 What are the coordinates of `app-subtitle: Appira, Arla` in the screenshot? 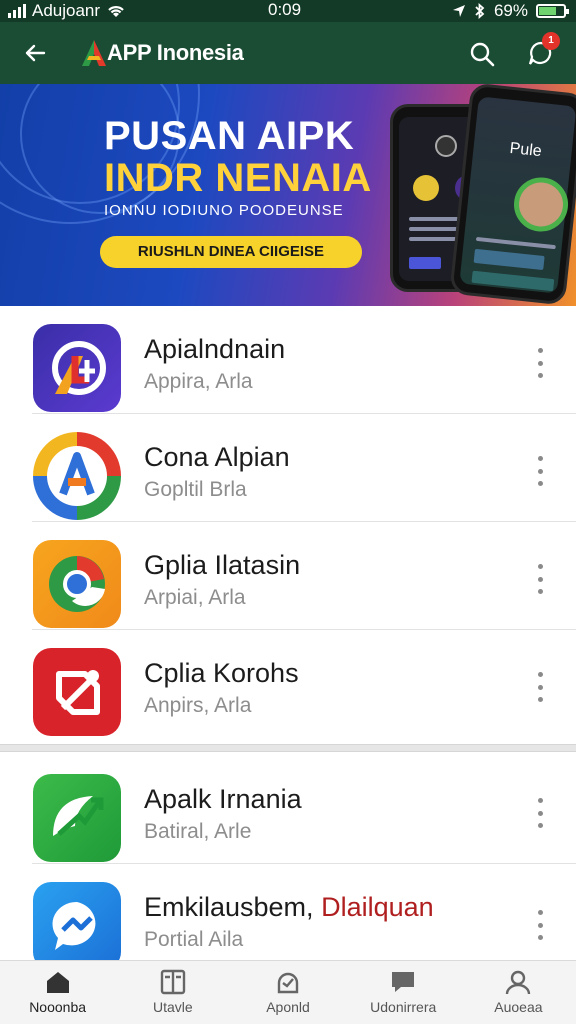 It's located at (198, 381).